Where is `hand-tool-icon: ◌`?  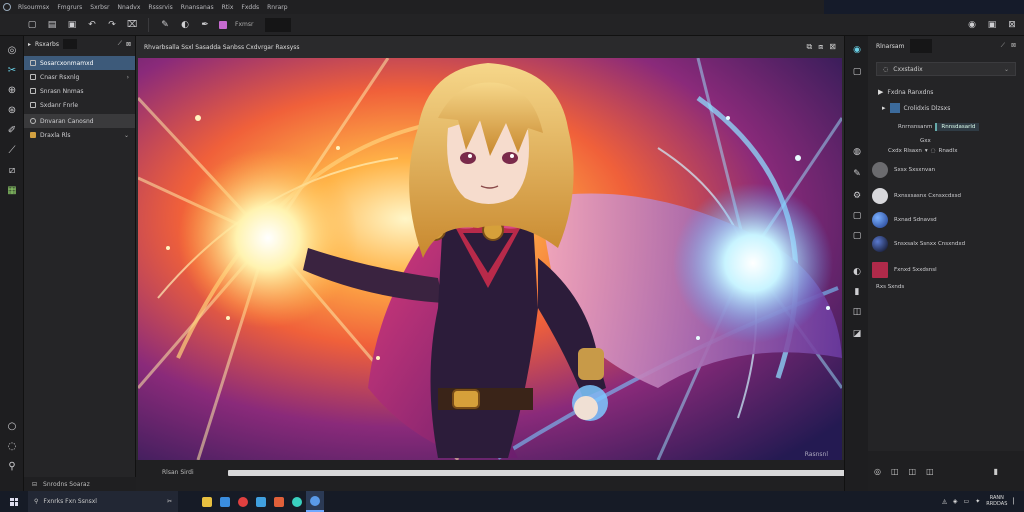 hand-tool-icon: ◌ is located at coordinates (12, 446).